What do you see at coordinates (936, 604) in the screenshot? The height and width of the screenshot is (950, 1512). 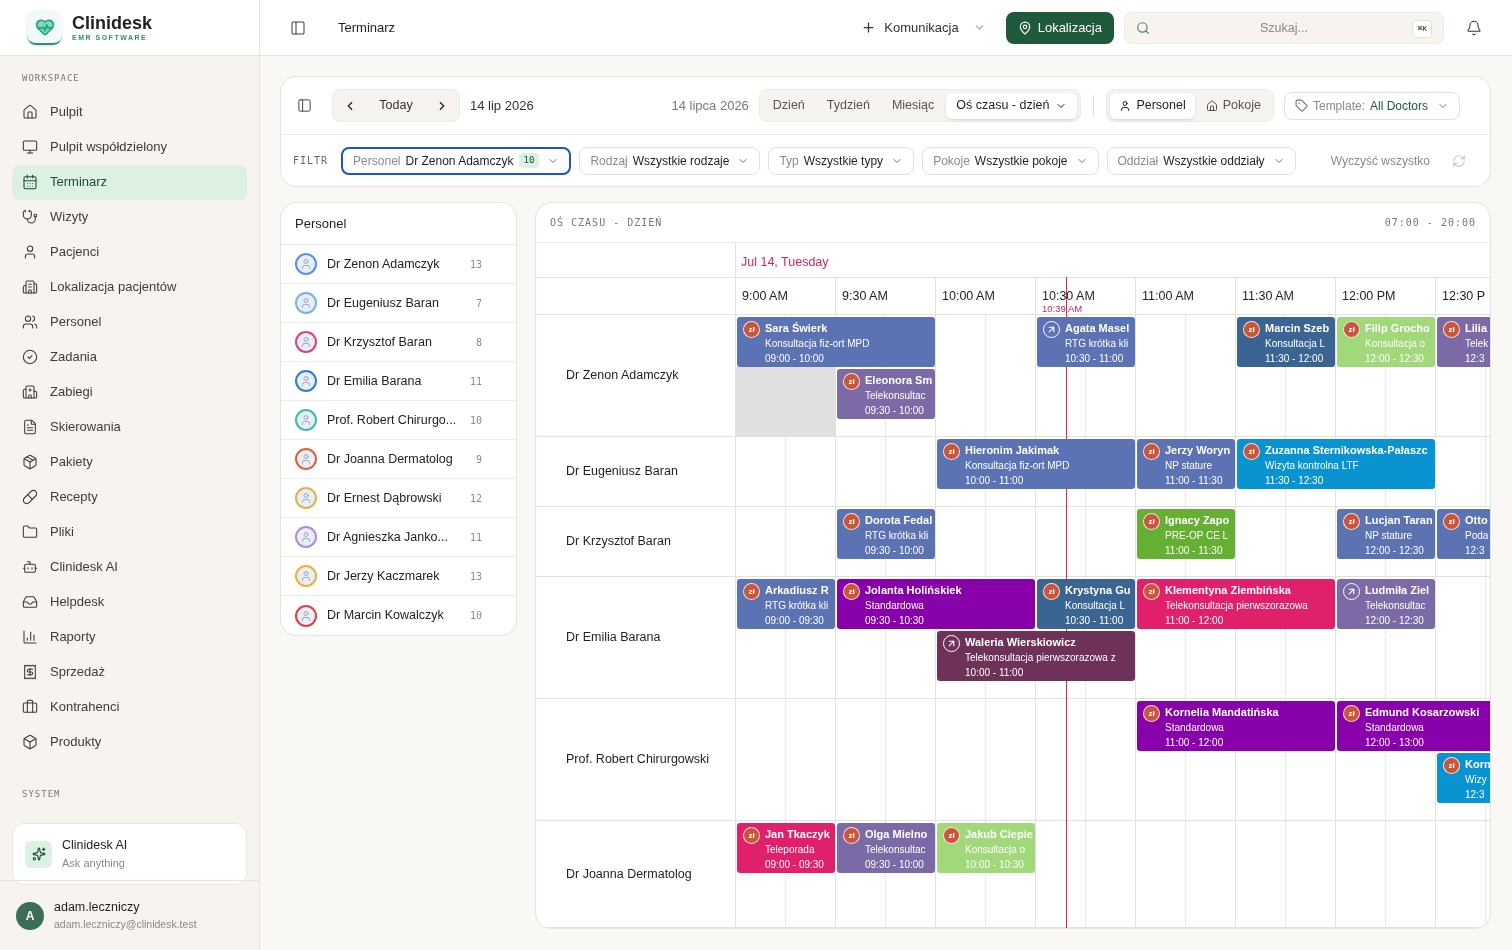 I see `appointment-block: zł Jolanta Holińskiek Standardowa 09:30 - 10:30` at bounding box center [936, 604].